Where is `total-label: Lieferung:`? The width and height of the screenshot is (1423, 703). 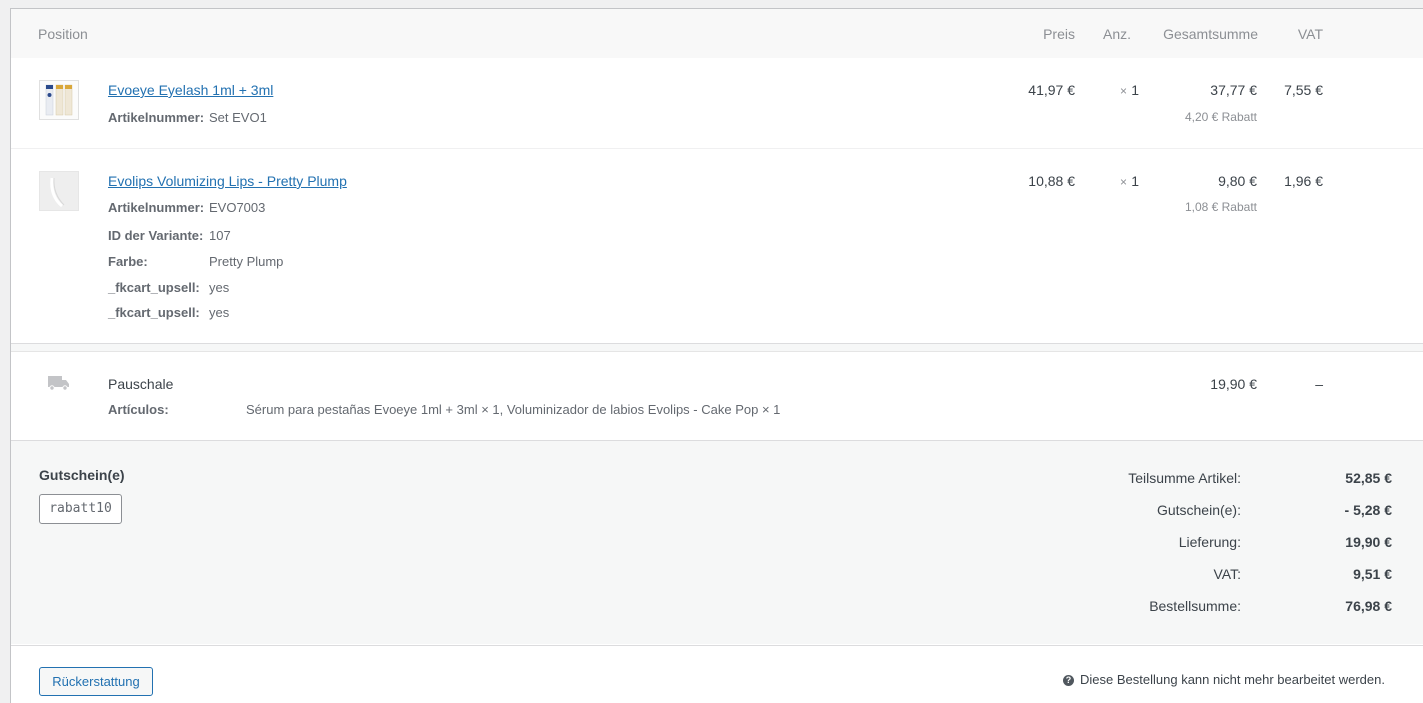 total-label: Lieferung: is located at coordinates (1209, 542).